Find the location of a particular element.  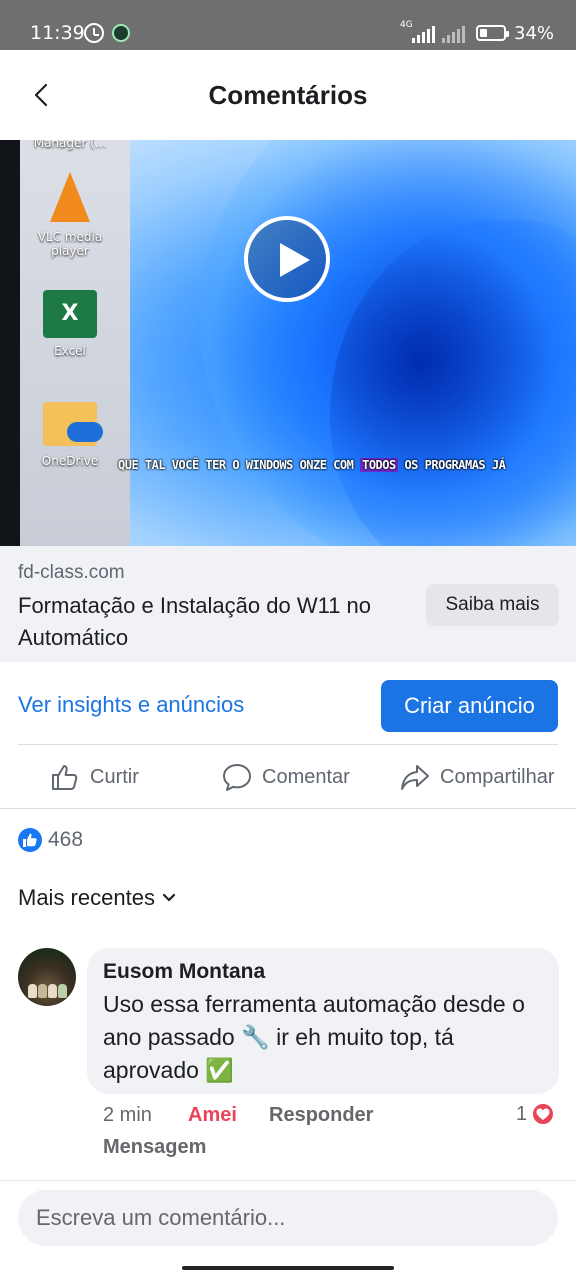

create-ad-button: Criar anúncio is located at coordinates (469, 706).